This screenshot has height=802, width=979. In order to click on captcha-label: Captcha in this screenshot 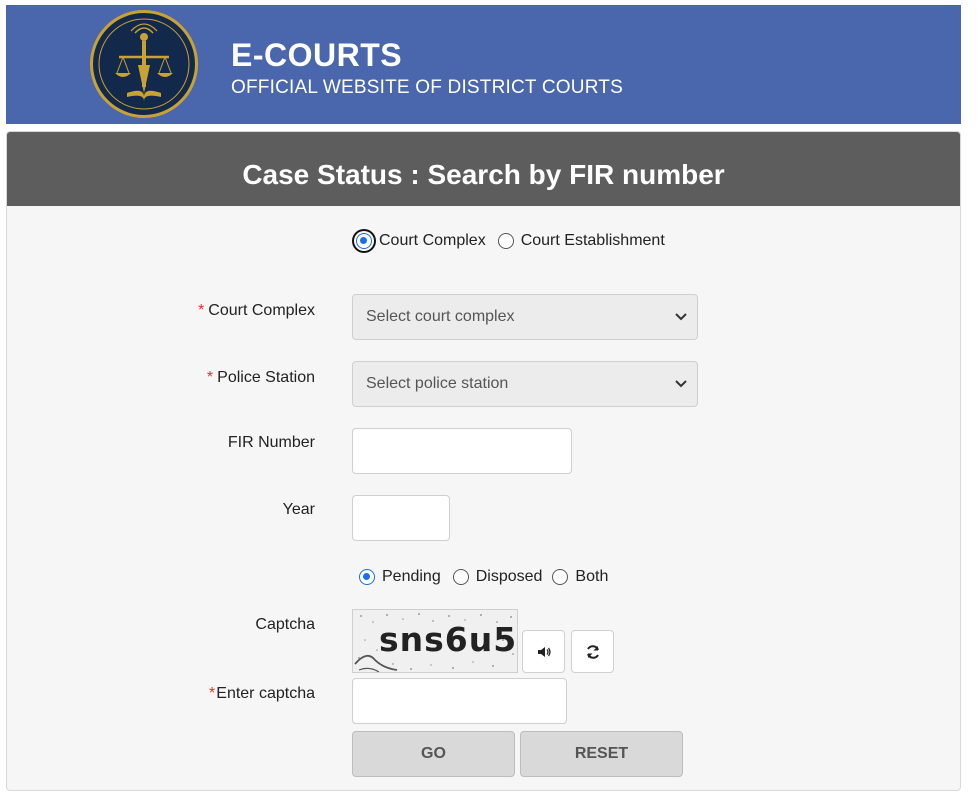, I will do `click(285, 624)`.